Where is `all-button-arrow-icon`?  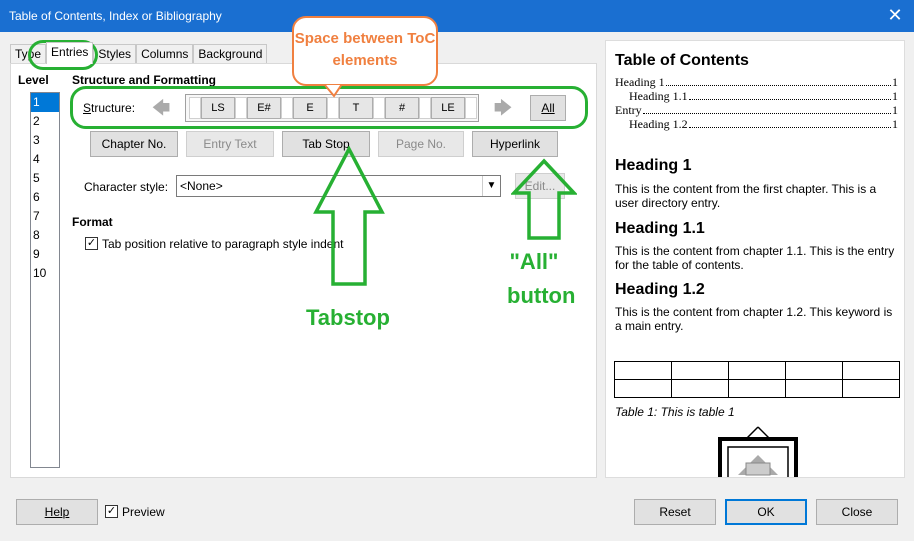
all-button-arrow-icon is located at coordinates (544, 199).